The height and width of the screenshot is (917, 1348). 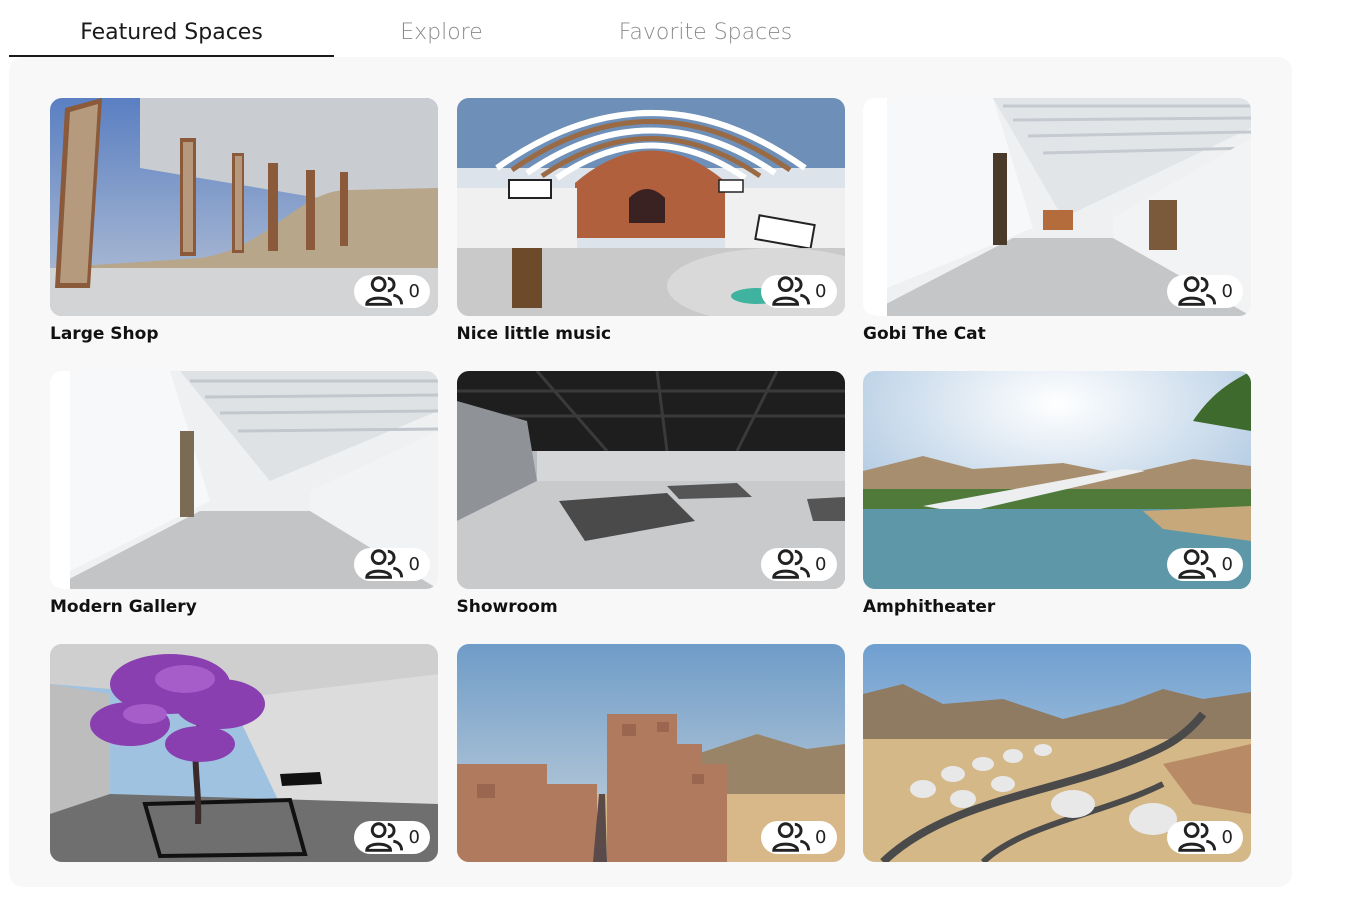 What do you see at coordinates (705, 29) in the screenshot?
I see `tab-favorite-spaces: Favorite Spaces` at bounding box center [705, 29].